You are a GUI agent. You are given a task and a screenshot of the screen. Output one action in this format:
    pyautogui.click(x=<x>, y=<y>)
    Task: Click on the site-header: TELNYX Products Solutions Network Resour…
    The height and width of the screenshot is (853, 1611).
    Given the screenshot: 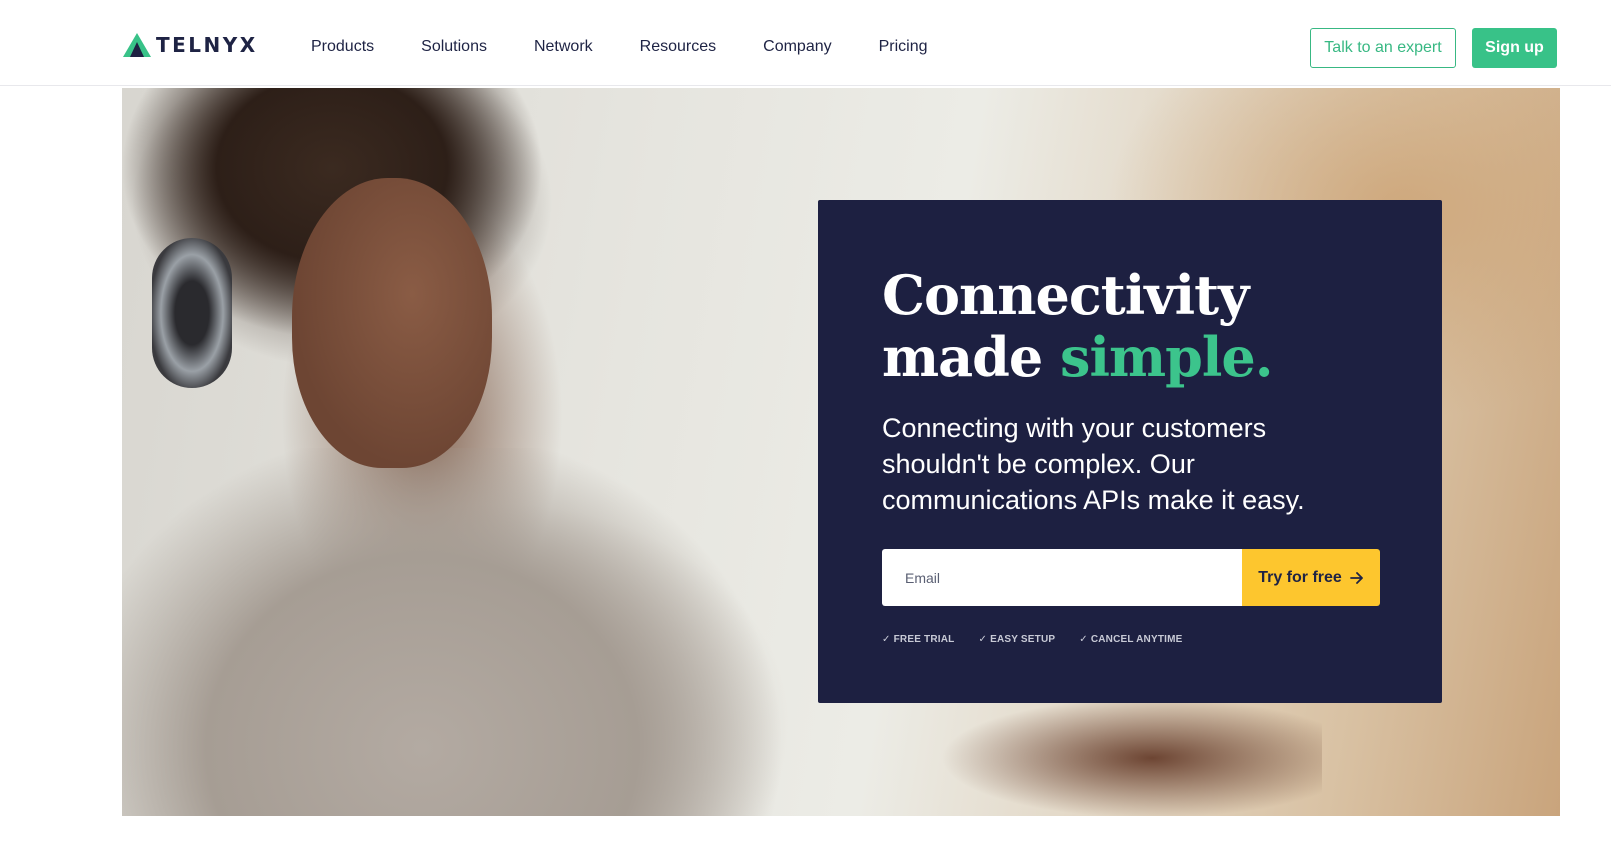 What is the action you would take?
    pyautogui.click(x=805, y=43)
    